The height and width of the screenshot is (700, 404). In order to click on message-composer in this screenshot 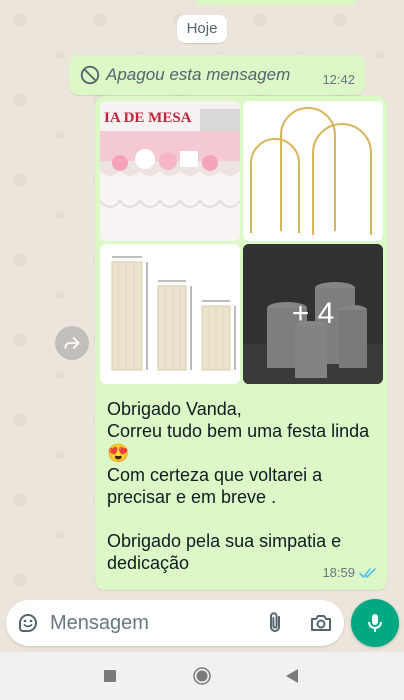, I will do `click(175, 623)`.